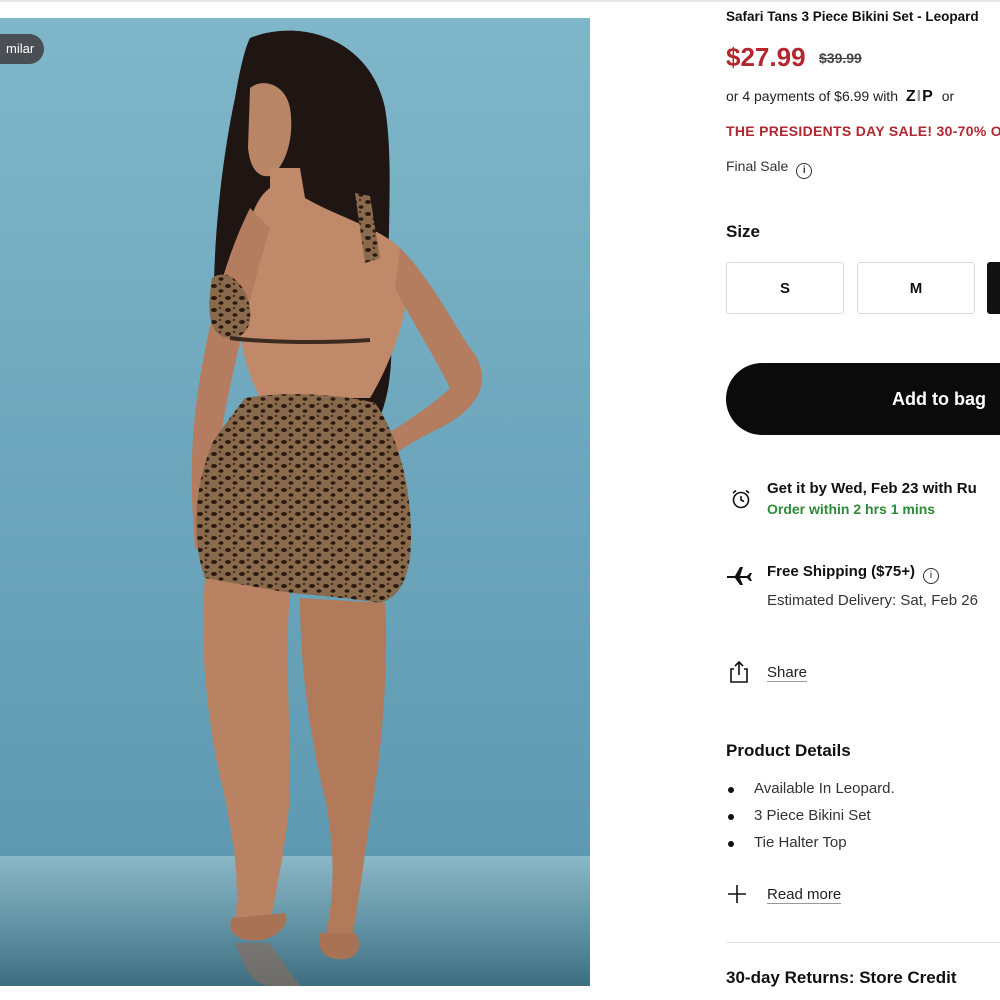 This screenshot has width=1000, height=1000. I want to click on list-item: Available In Leopard., so click(810, 793).